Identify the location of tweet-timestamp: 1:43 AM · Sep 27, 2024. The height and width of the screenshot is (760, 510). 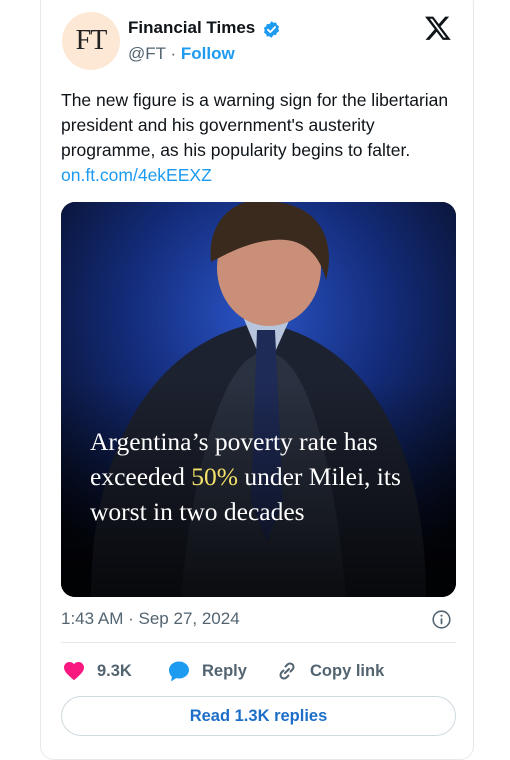
(150, 619).